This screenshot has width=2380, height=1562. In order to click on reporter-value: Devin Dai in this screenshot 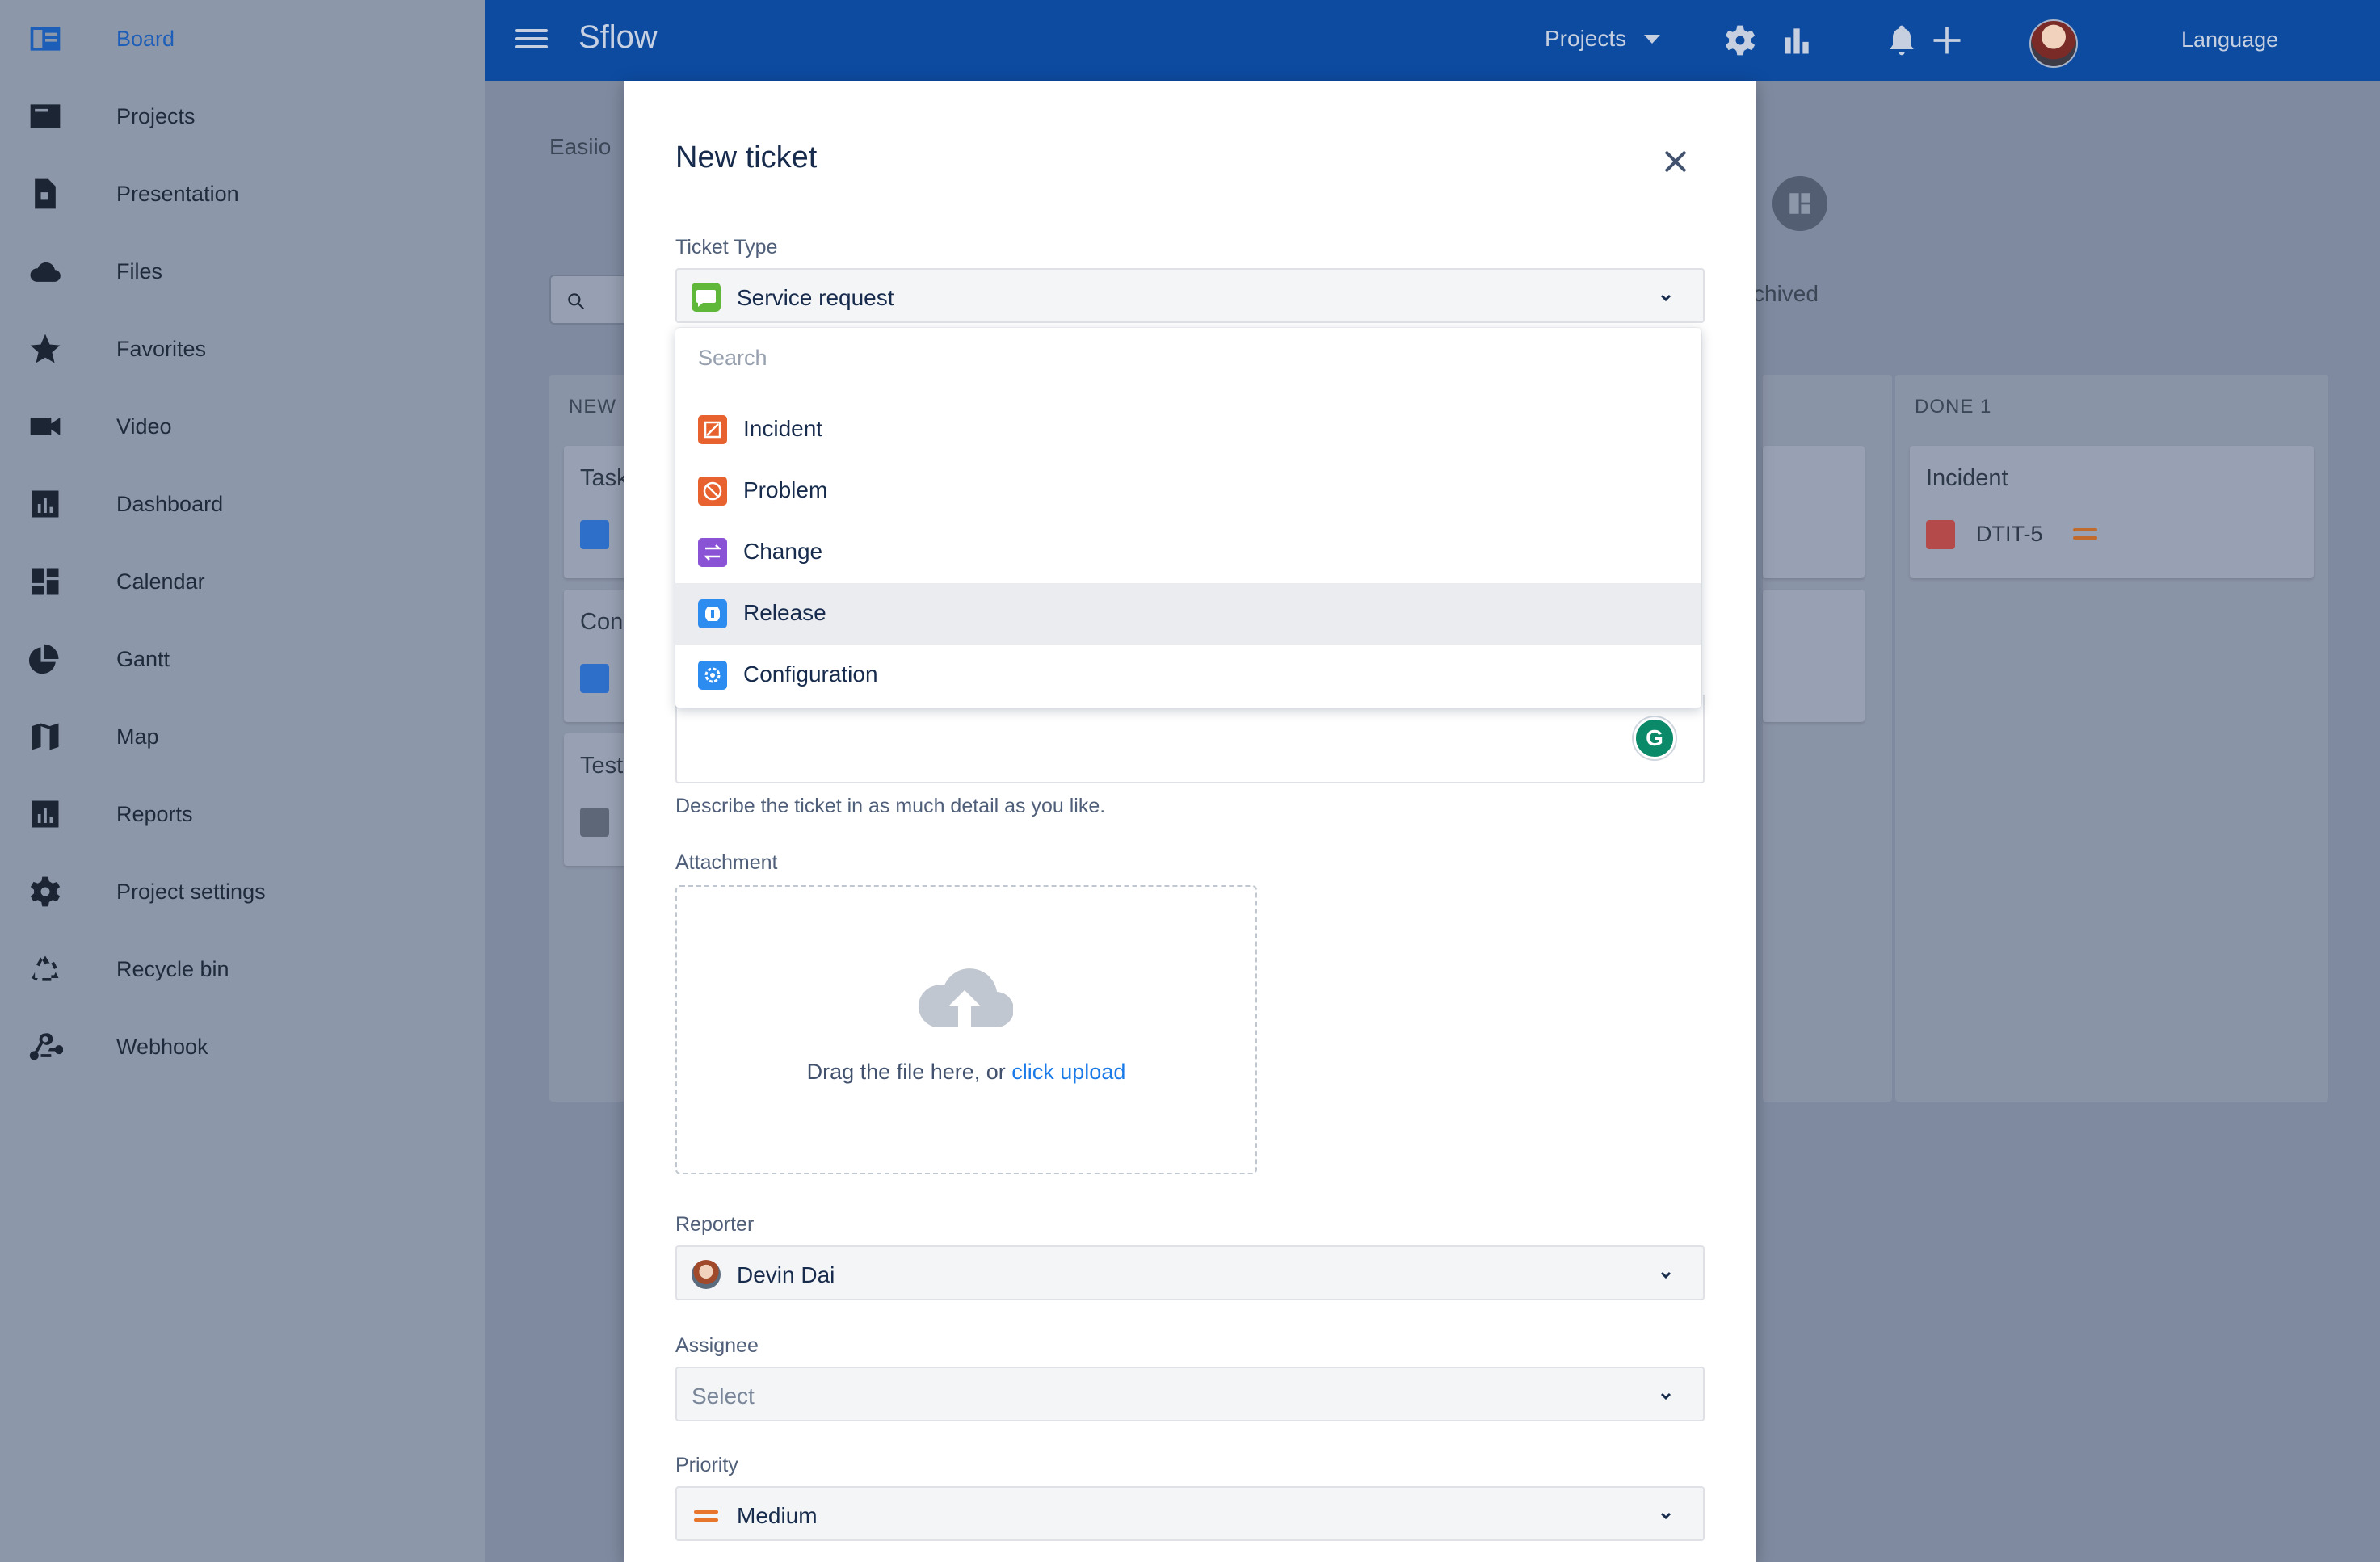, I will do `click(786, 1274)`.